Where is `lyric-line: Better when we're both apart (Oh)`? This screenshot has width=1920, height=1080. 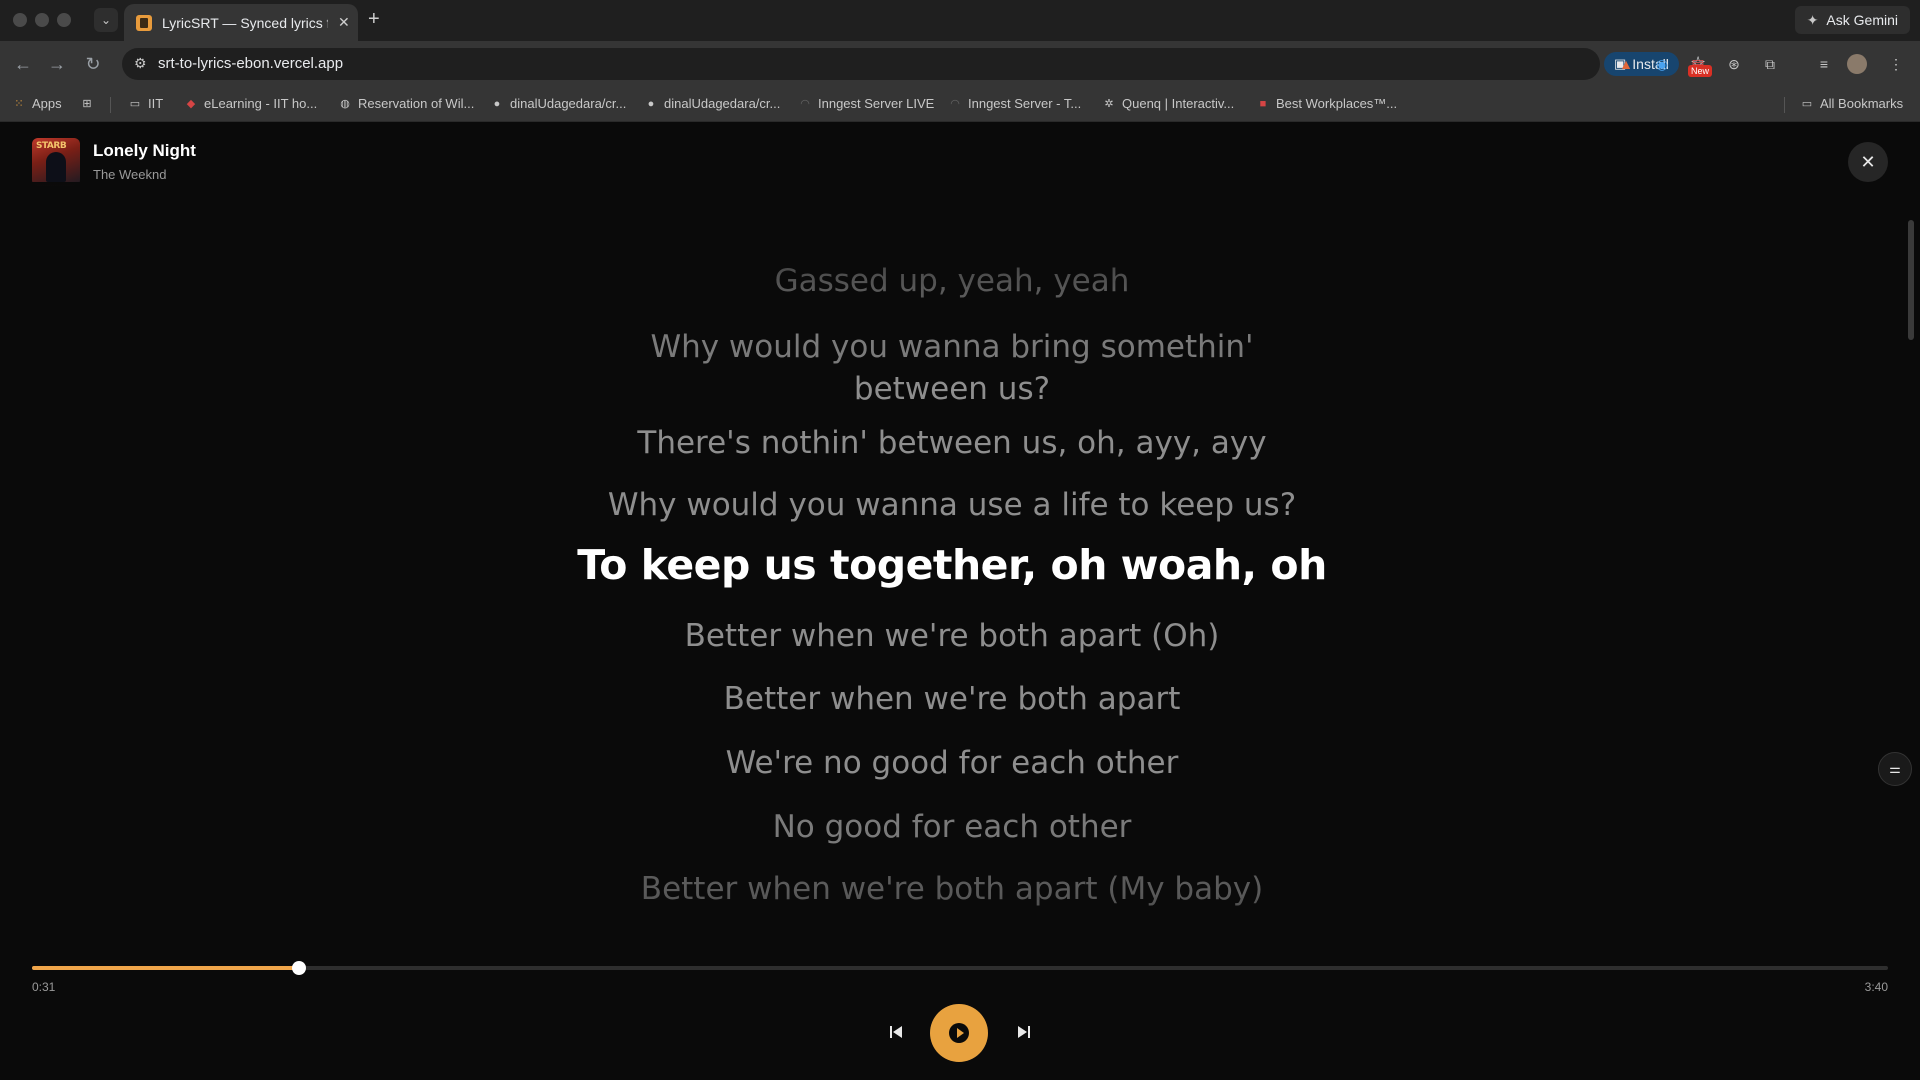 lyric-line: Better when we're both apart (Oh) is located at coordinates (952, 636).